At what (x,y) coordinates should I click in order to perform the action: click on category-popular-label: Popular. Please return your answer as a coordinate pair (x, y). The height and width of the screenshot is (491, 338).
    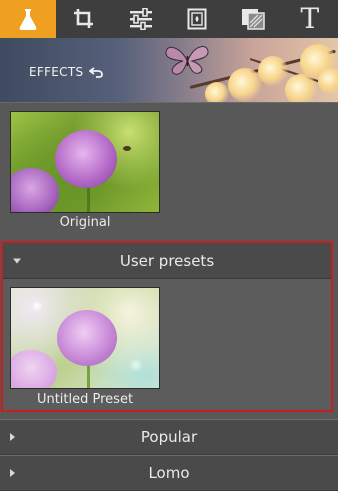
    Looking at the image, I should click on (169, 437).